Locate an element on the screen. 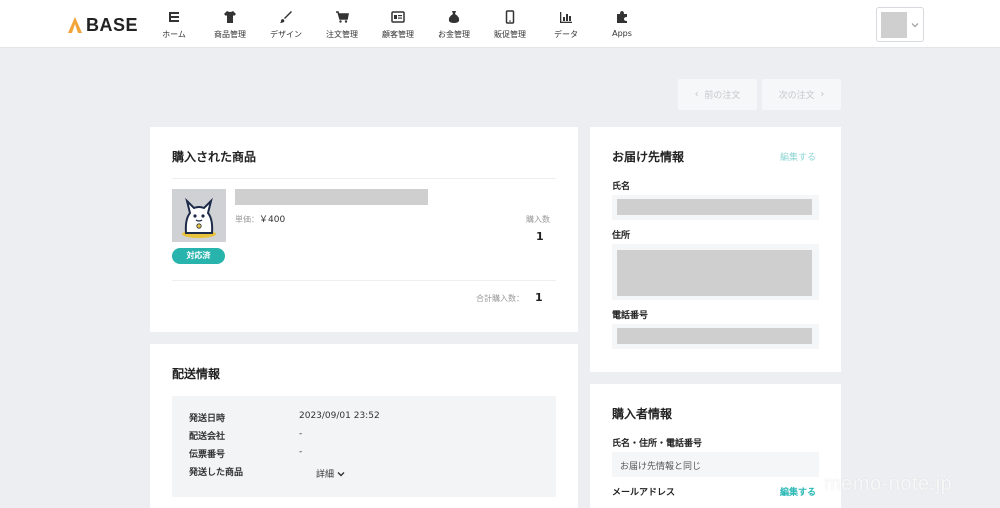 Image resolution: width=1000 pixels, height=508 pixels. total-quantity-value: 1 is located at coordinates (539, 297).